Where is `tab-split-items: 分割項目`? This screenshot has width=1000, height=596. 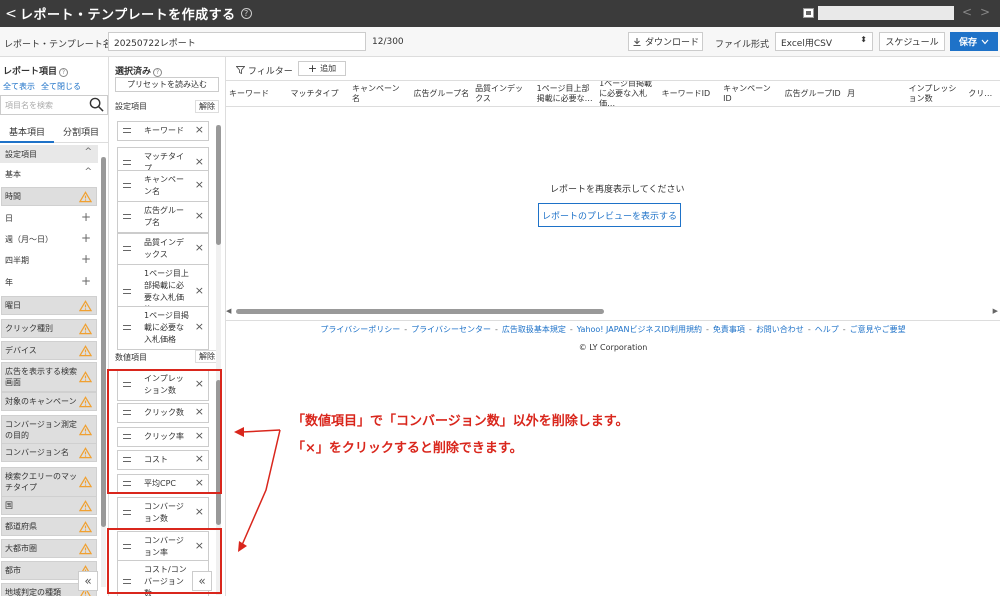 tab-split-items: 分割項目 is located at coordinates (81, 131).